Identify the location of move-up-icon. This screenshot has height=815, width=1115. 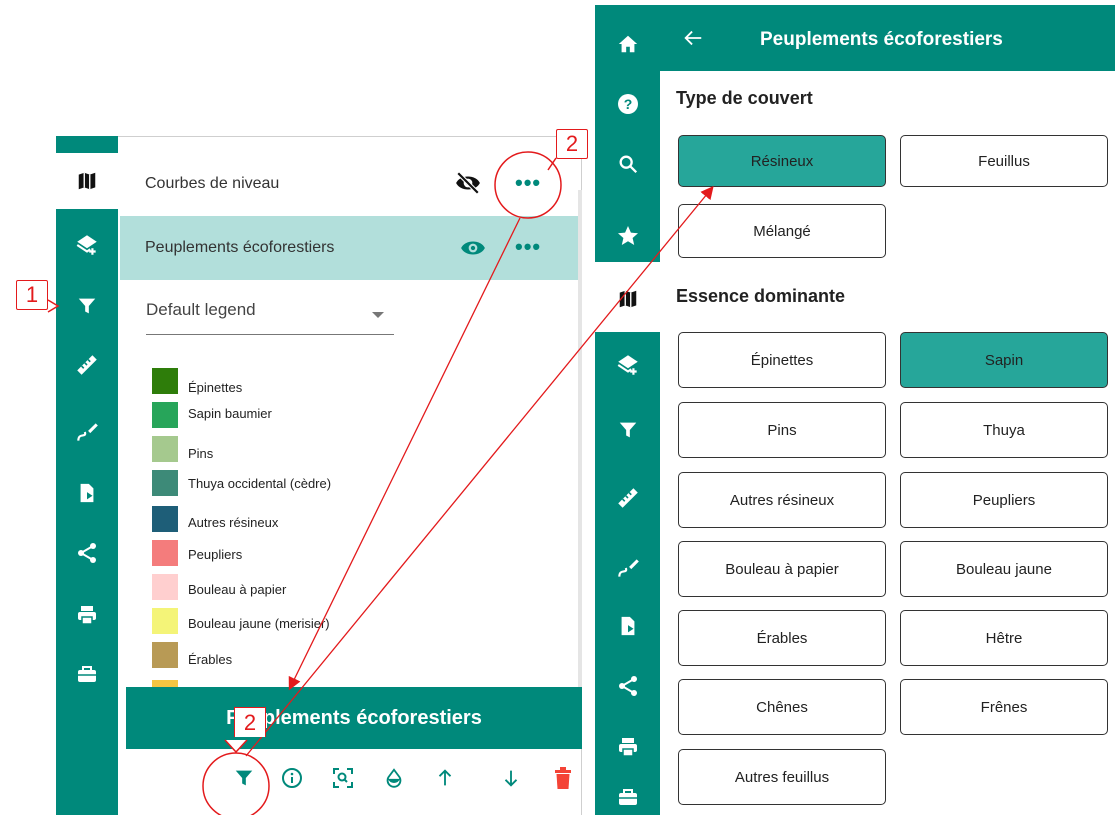
(445, 778).